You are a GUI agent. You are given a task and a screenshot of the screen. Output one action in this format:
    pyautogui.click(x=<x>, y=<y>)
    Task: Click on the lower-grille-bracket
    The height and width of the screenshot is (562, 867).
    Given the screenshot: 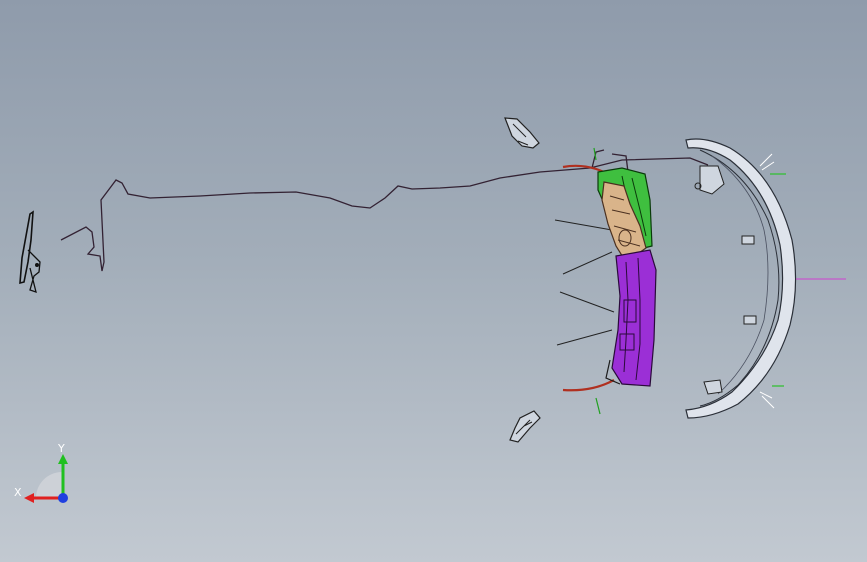 What is the action you would take?
    pyautogui.click(x=631, y=318)
    